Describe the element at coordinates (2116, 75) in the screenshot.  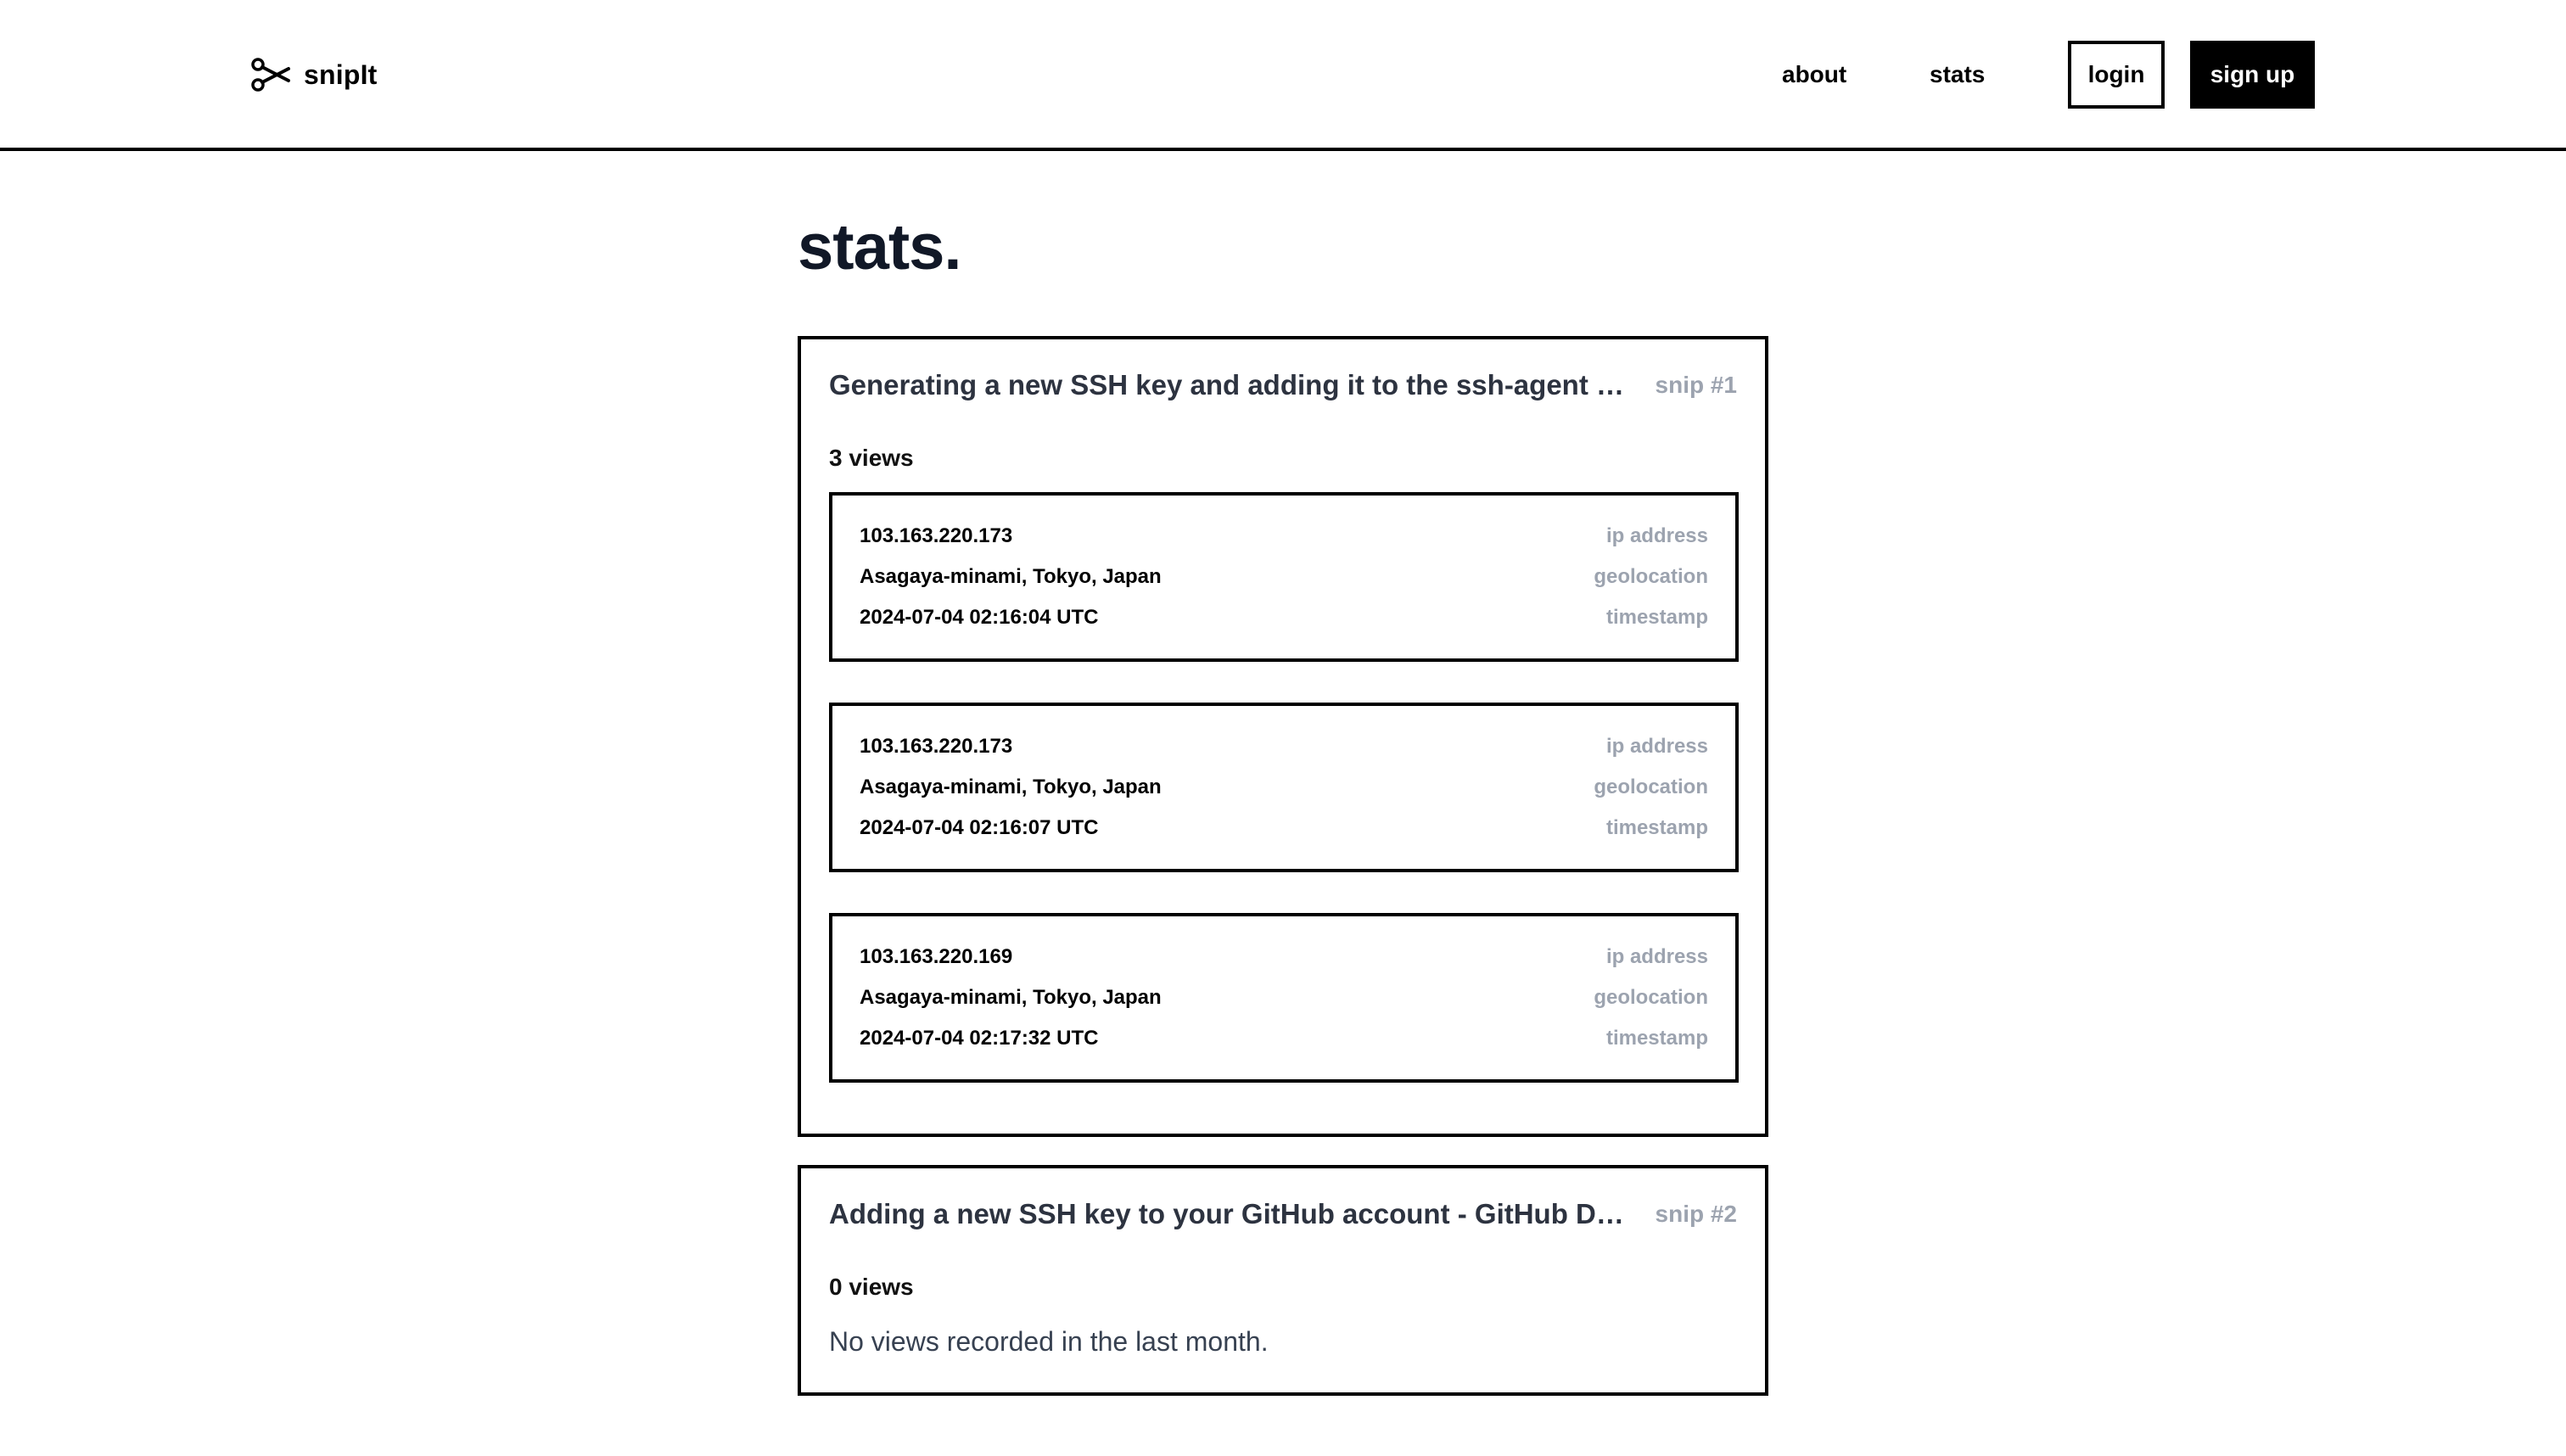
I see `login-button: login` at that location.